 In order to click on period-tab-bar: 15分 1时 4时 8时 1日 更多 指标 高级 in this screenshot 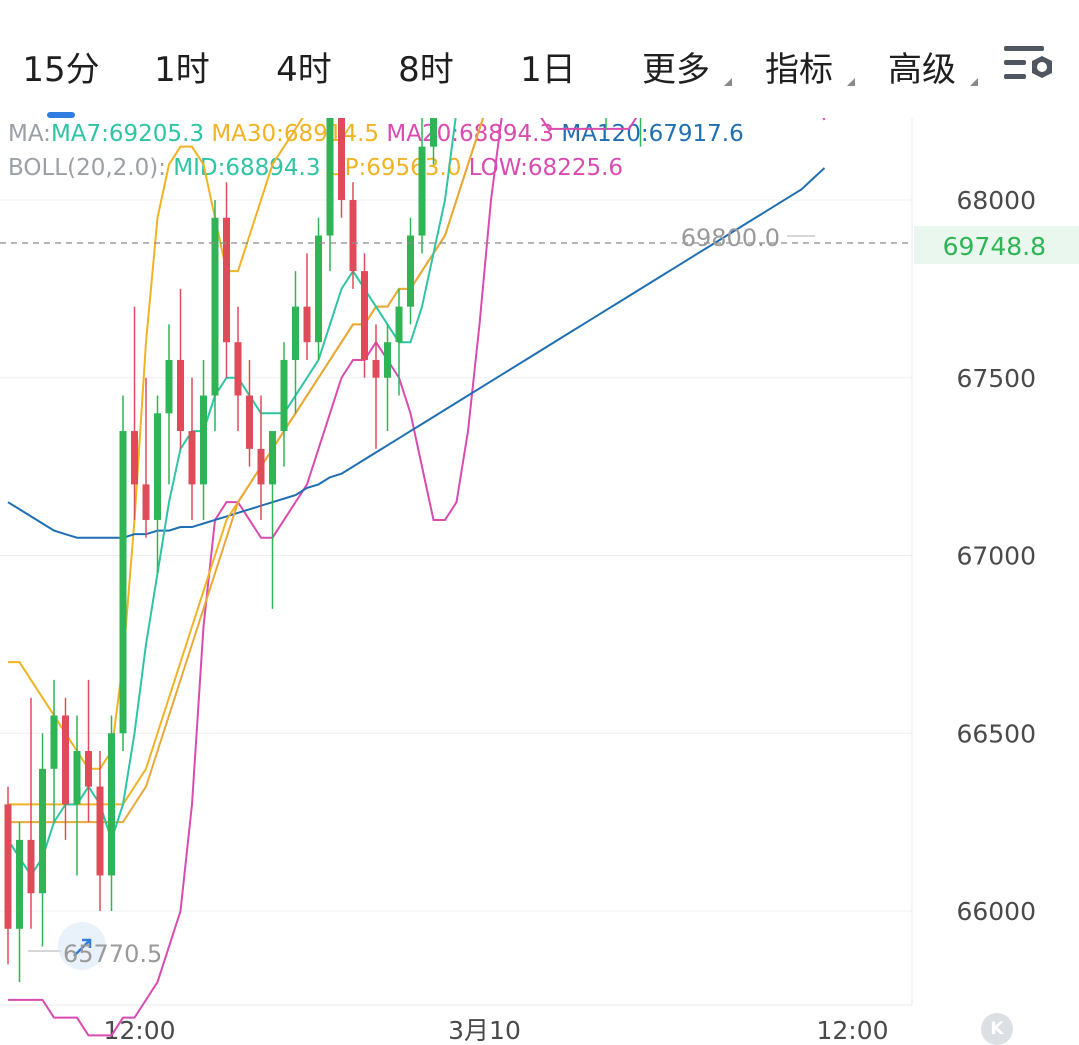, I will do `click(539, 59)`.